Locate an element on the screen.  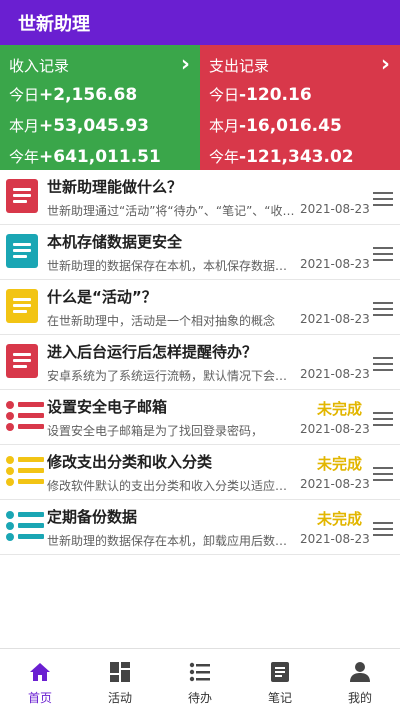
todo-list-icon is located at coordinates (200, 672).